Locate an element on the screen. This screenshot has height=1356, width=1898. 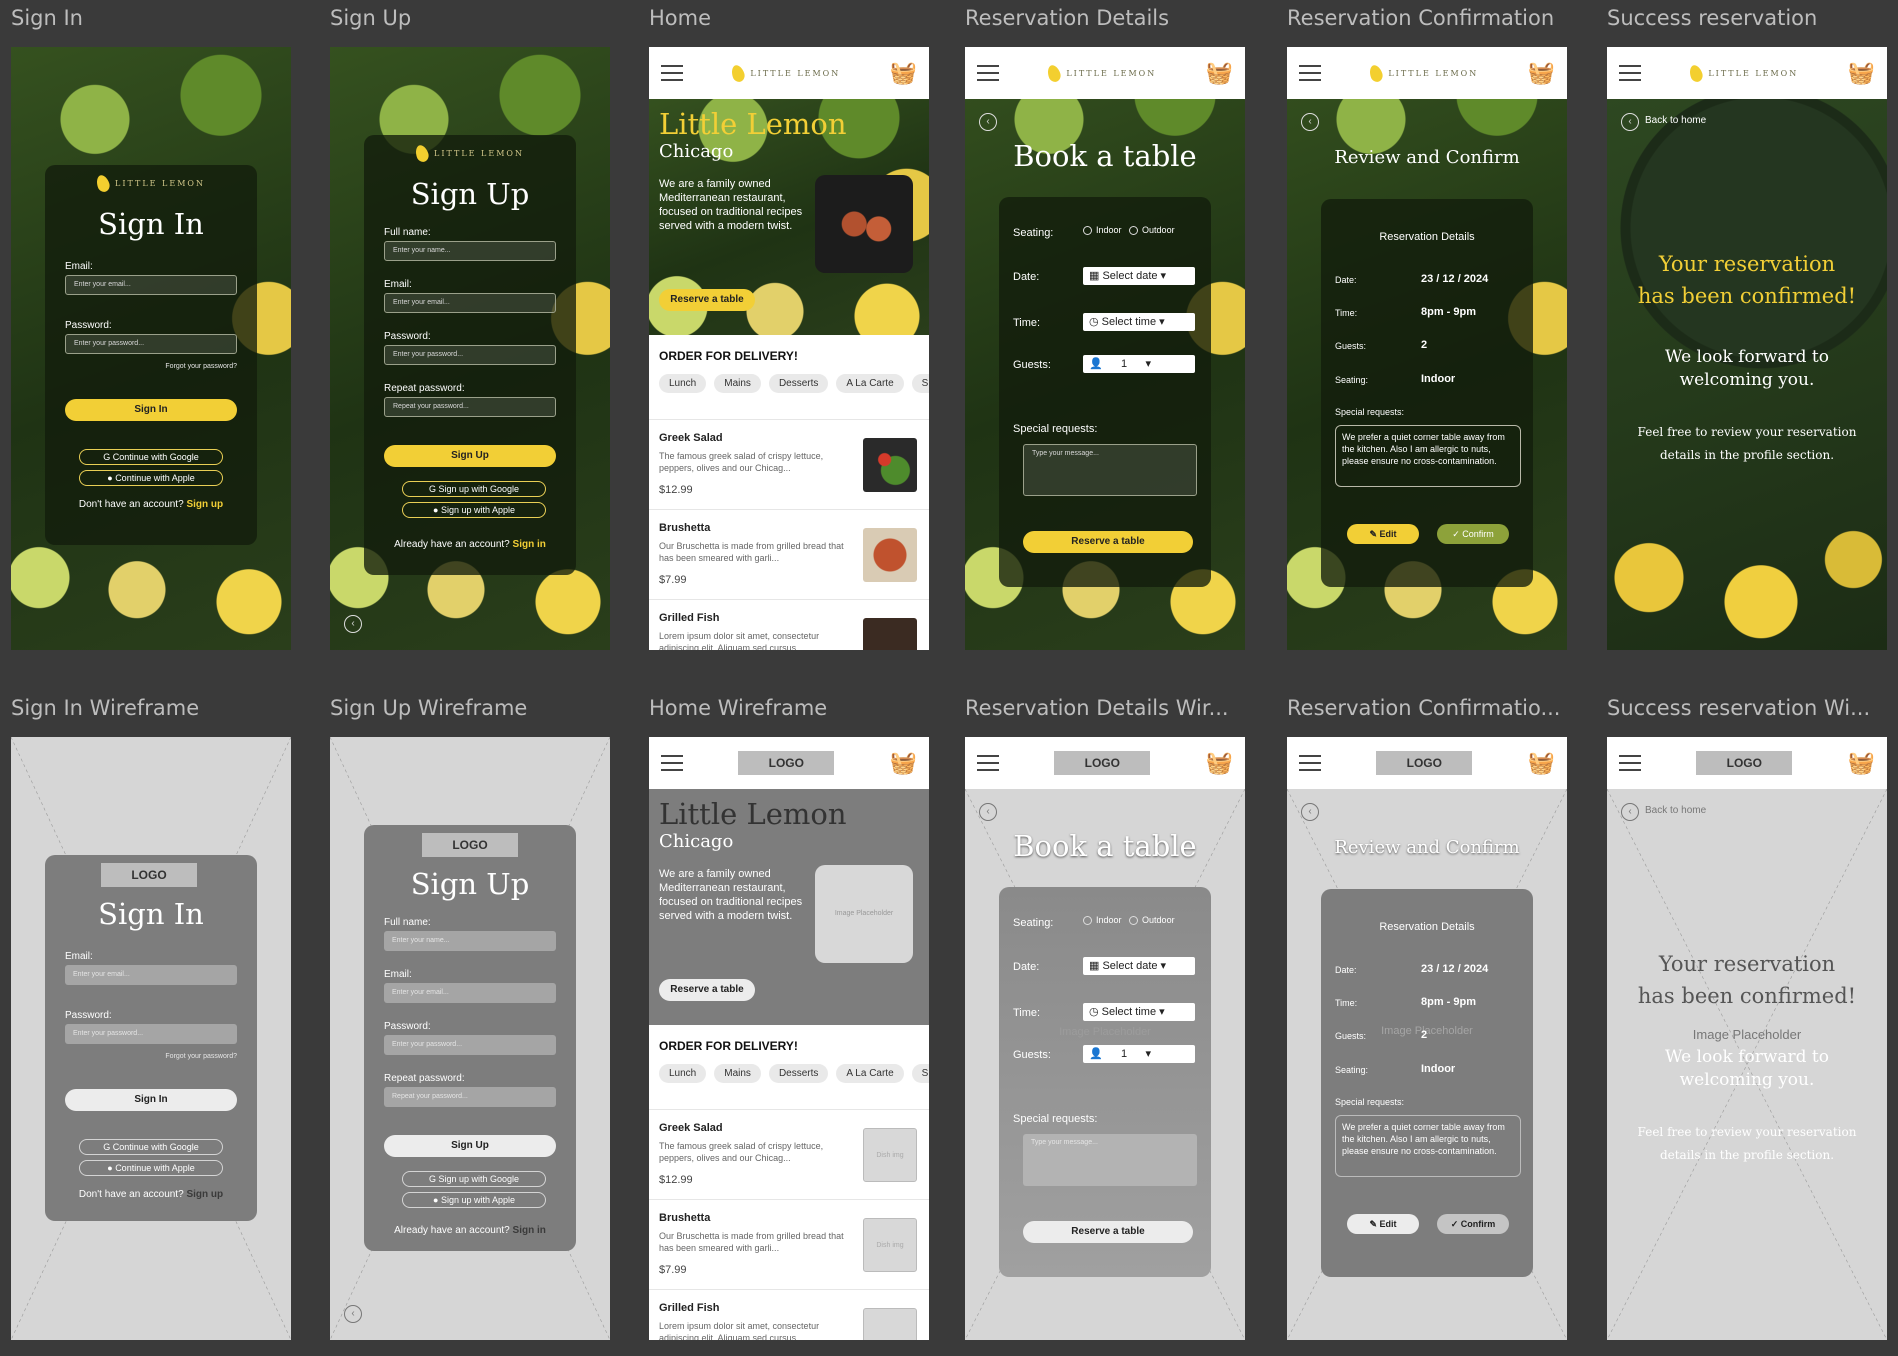
confirmation-title: Review and Confirm is located at coordinates (1427, 847).